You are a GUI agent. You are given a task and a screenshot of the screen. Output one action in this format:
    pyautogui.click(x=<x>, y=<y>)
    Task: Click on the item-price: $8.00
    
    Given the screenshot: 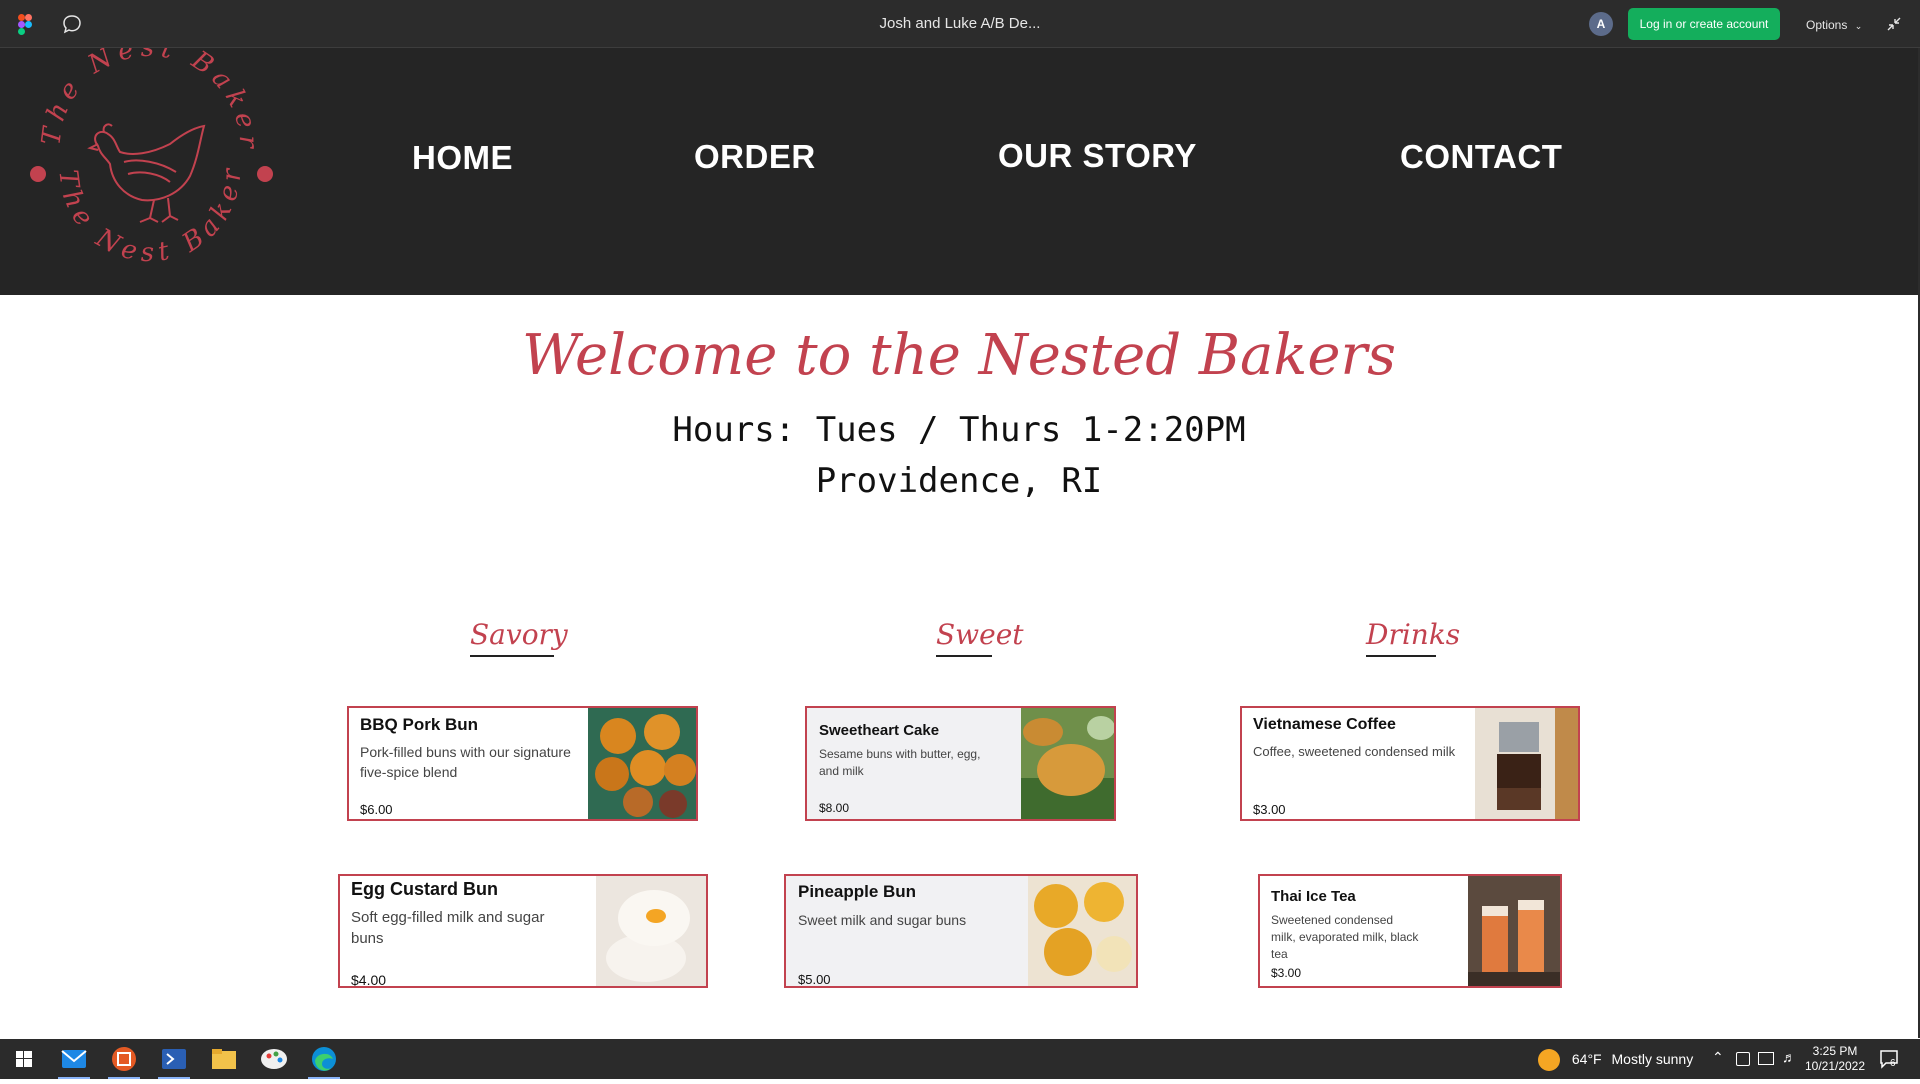 What is the action you would take?
    pyautogui.click(x=834, y=808)
    